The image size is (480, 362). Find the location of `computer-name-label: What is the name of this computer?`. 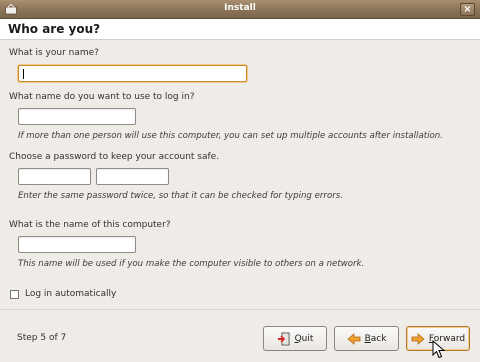

computer-name-label: What is the name of this computer? is located at coordinates (90, 225).